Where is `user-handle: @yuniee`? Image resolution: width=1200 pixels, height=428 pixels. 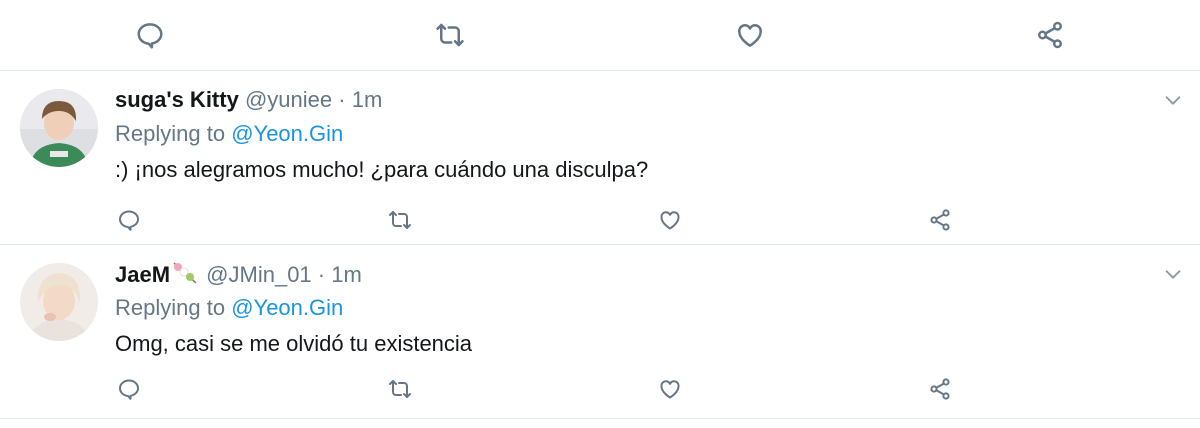
user-handle: @yuniee is located at coordinates (288, 99).